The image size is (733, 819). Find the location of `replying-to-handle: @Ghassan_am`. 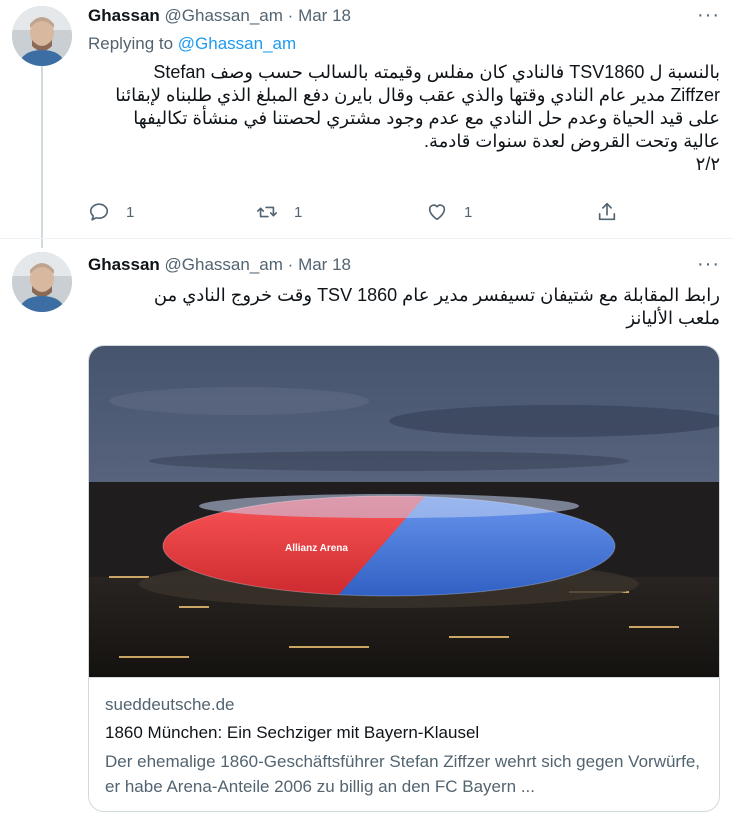

replying-to-handle: @Ghassan_am is located at coordinates (237, 43).